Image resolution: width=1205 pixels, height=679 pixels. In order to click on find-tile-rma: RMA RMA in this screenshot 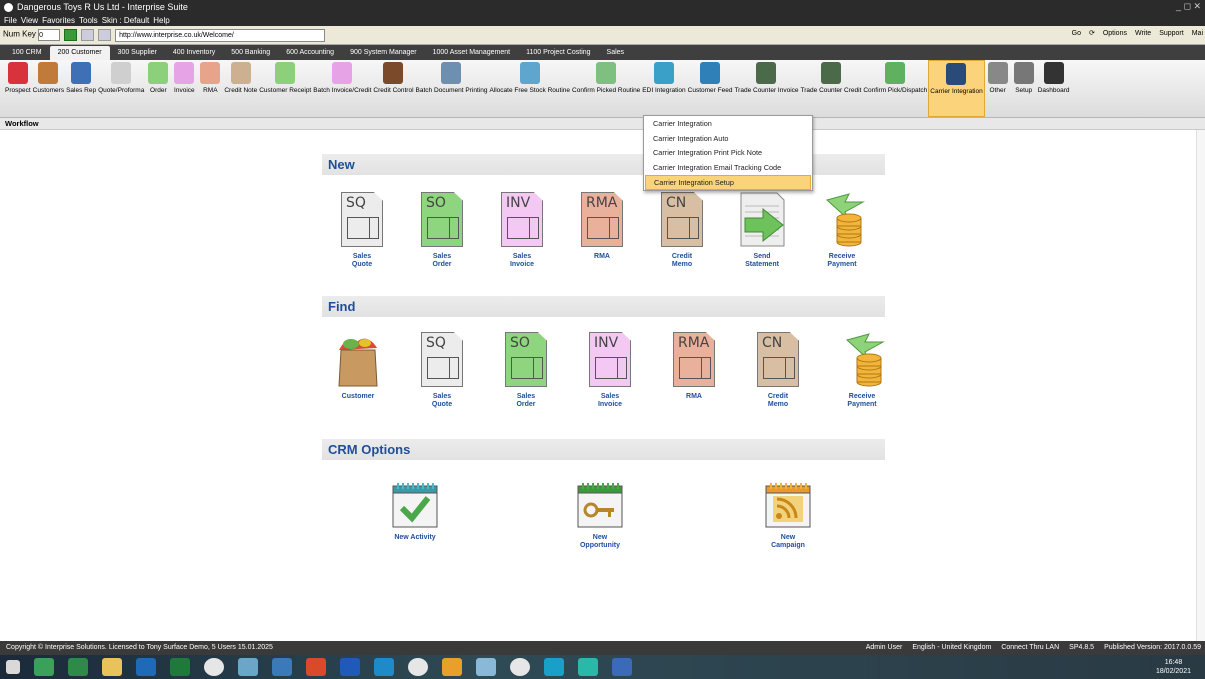, I will do `click(694, 366)`.